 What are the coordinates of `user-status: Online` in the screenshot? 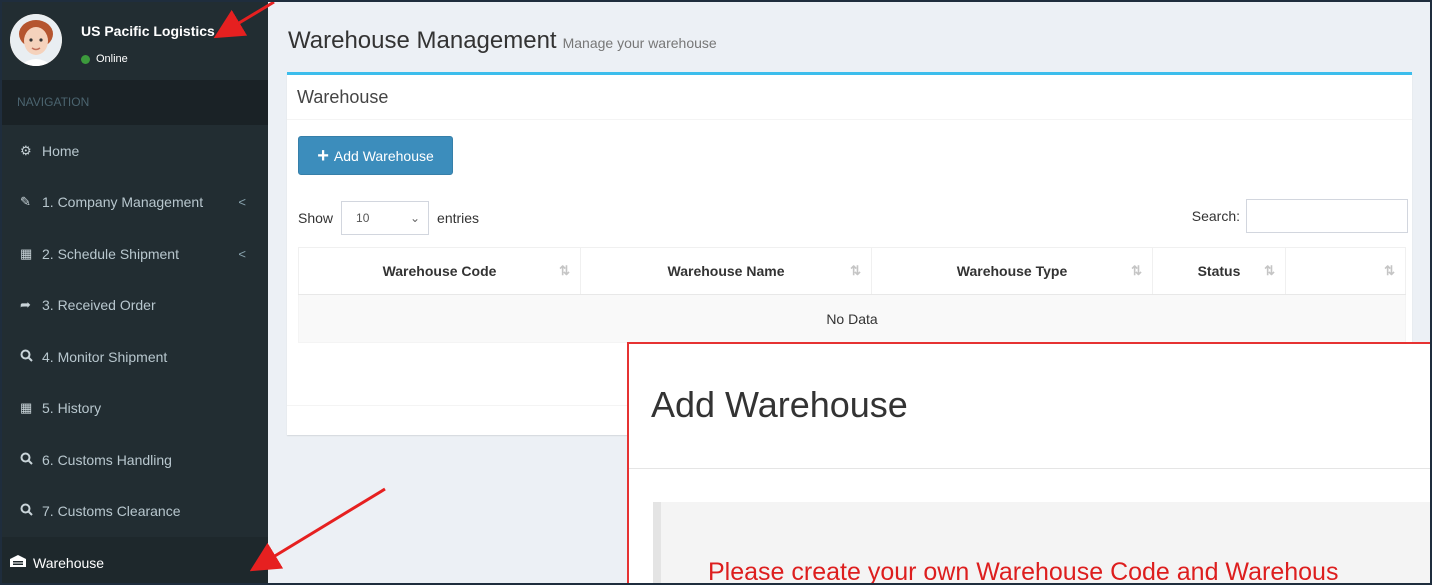 It's located at (104, 59).